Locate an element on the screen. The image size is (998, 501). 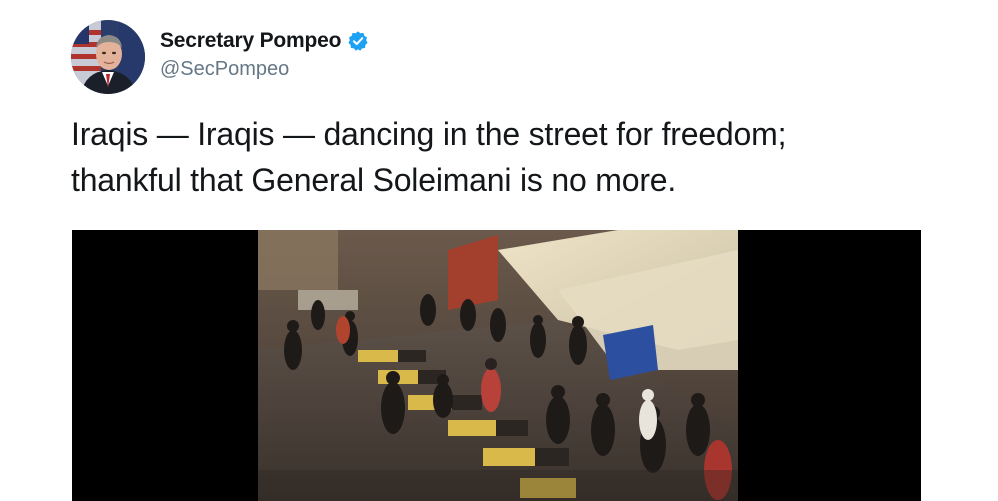
author-name-row: Secretary Pompeo is located at coordinates (264, 41).